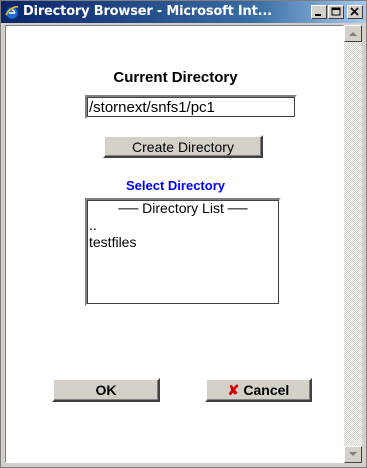 The height and width of the screenshot is (468, 367). I want to click on maximize-icon, so click(336, 11).